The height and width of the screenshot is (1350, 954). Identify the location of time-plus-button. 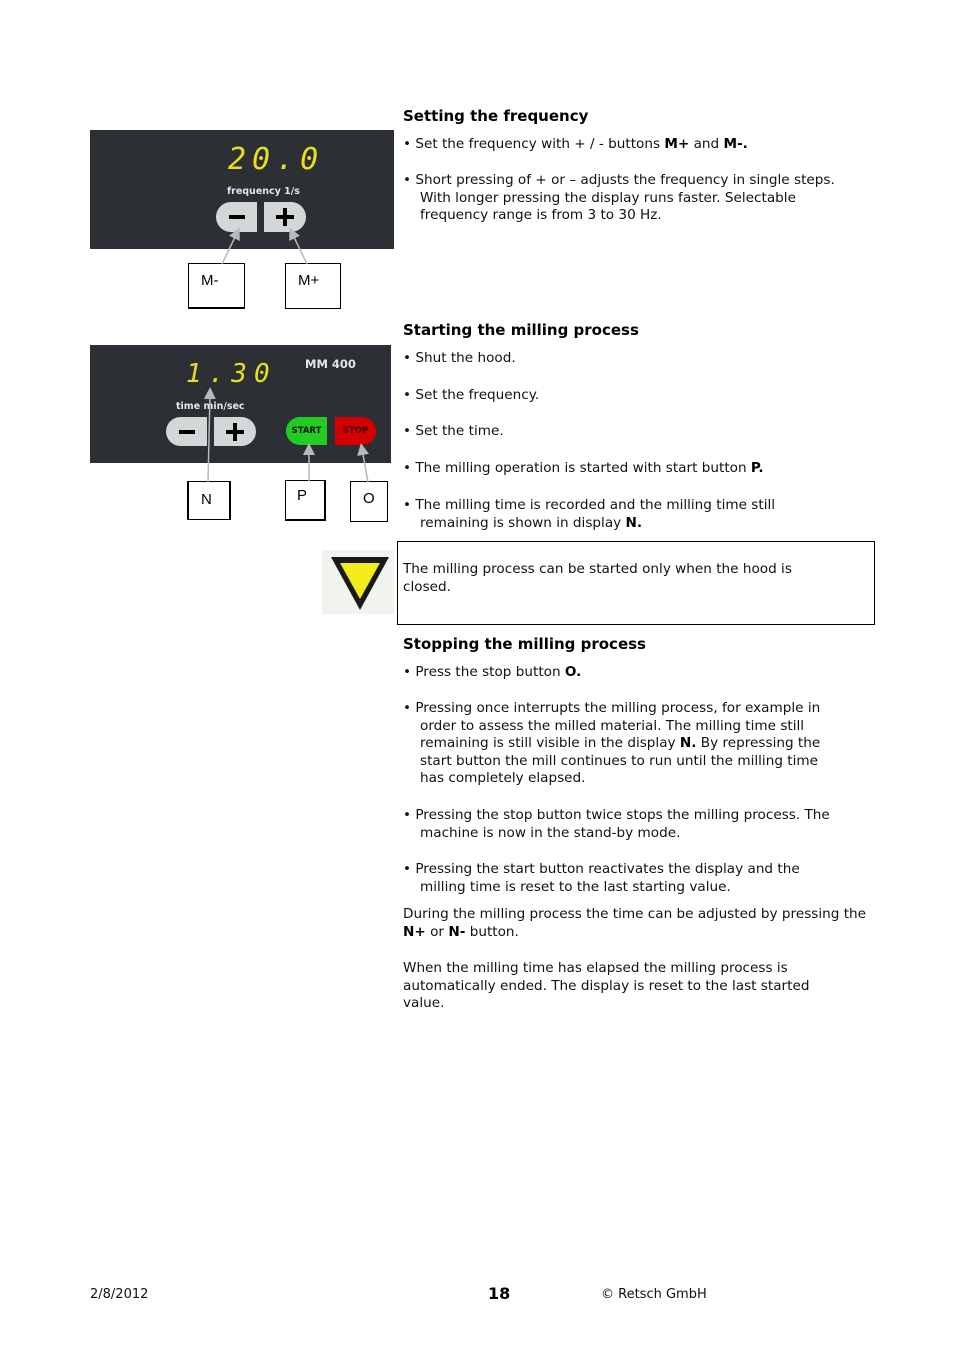
(235, 431).